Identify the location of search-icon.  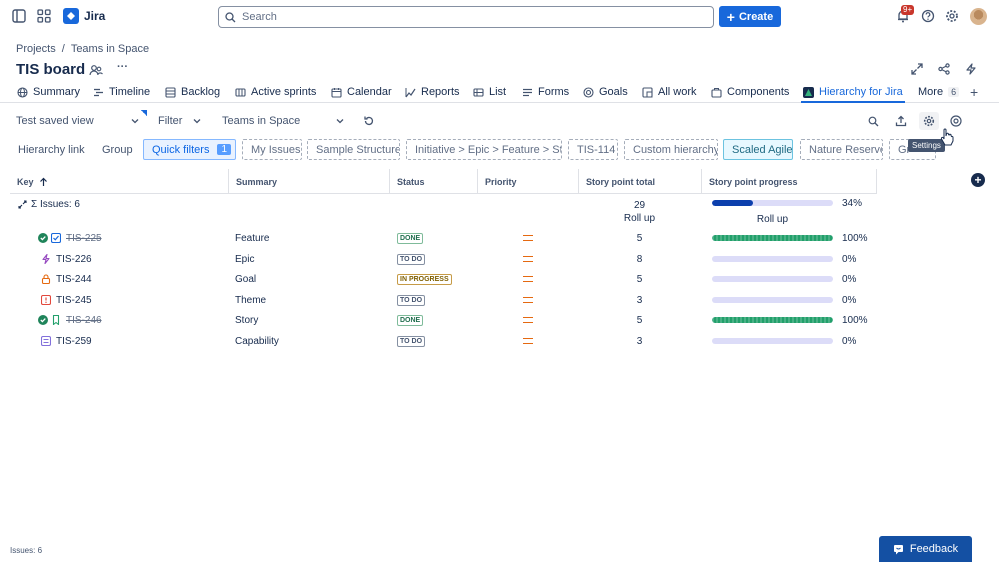
(873, 121).